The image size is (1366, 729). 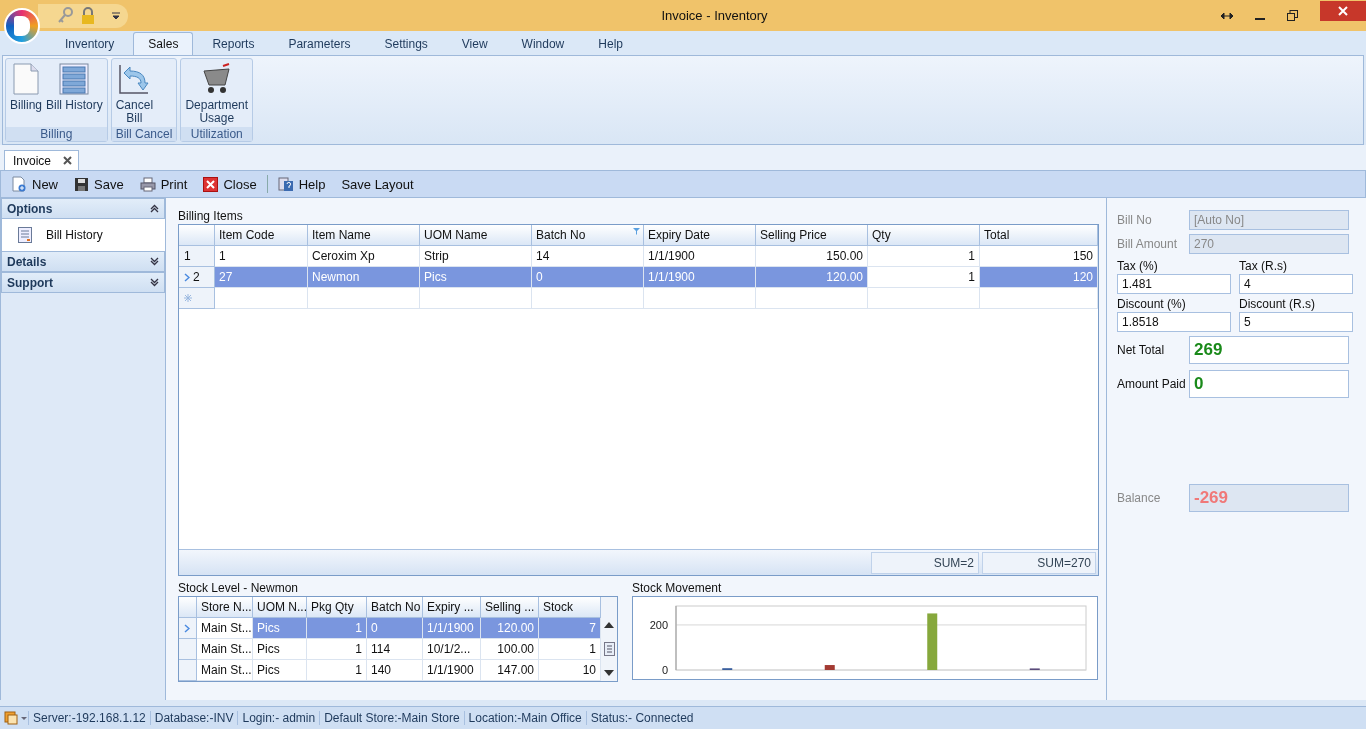 I want to click on scroll-up-icon, so click(x=609, y=624).